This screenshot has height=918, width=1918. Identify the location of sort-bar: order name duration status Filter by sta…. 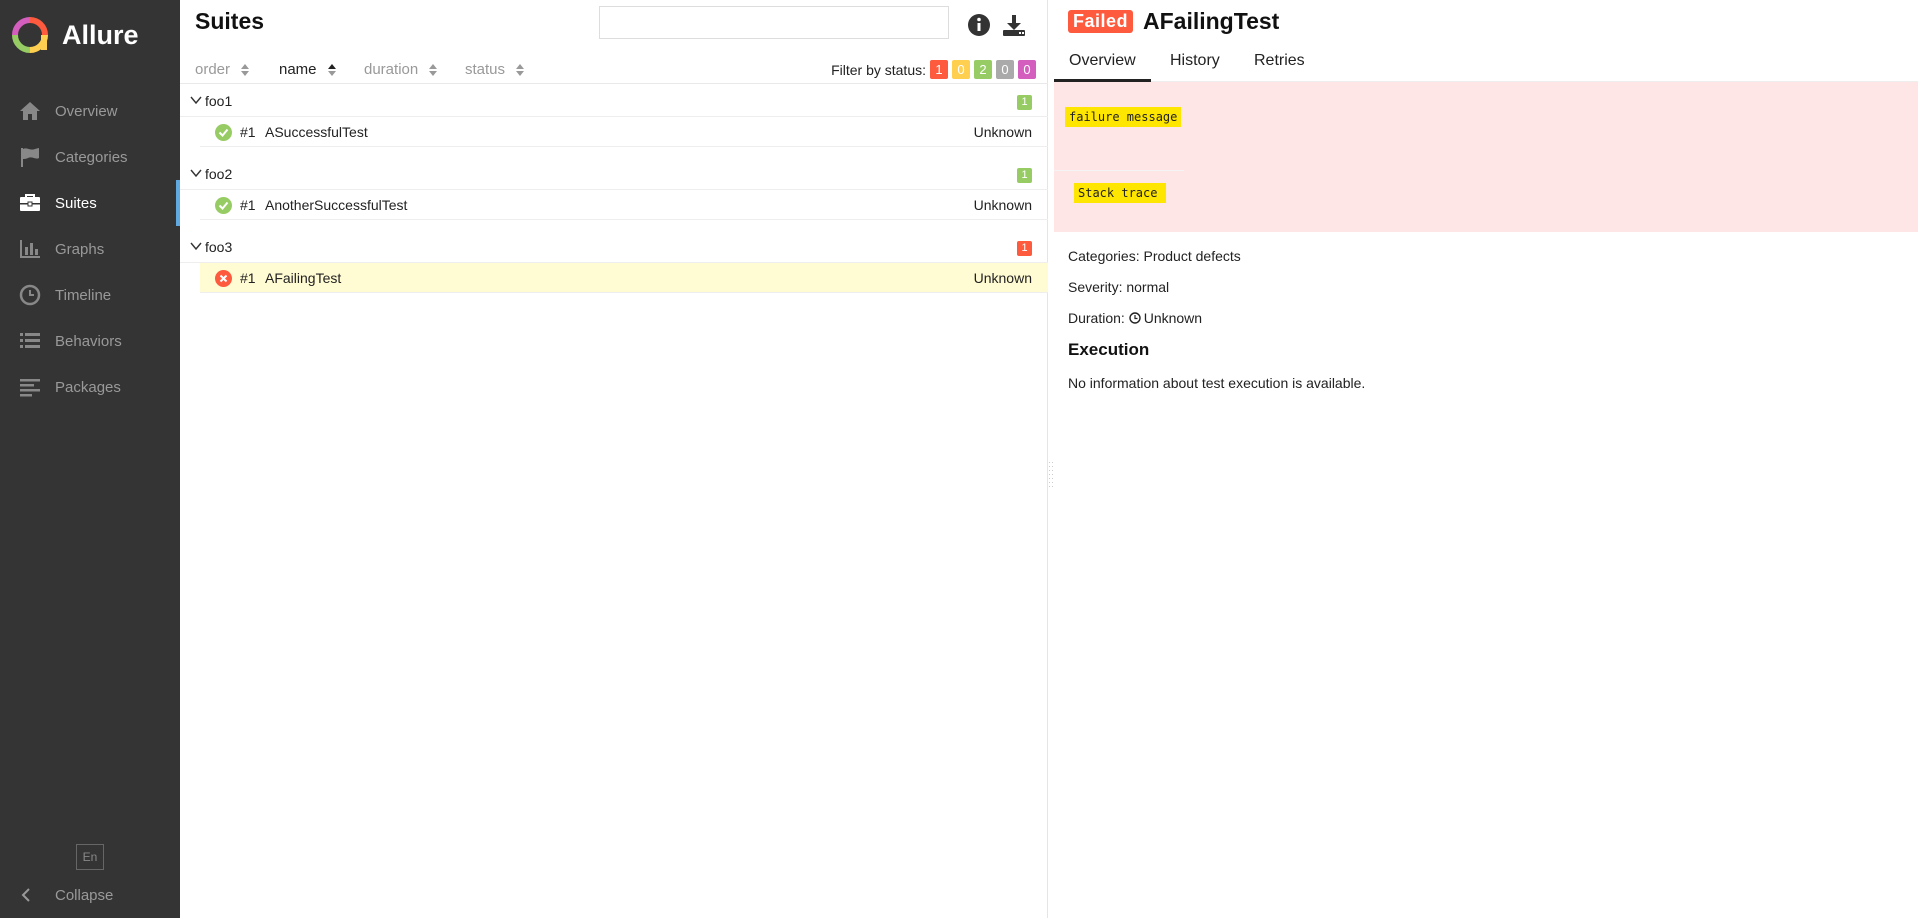
(614, 69).